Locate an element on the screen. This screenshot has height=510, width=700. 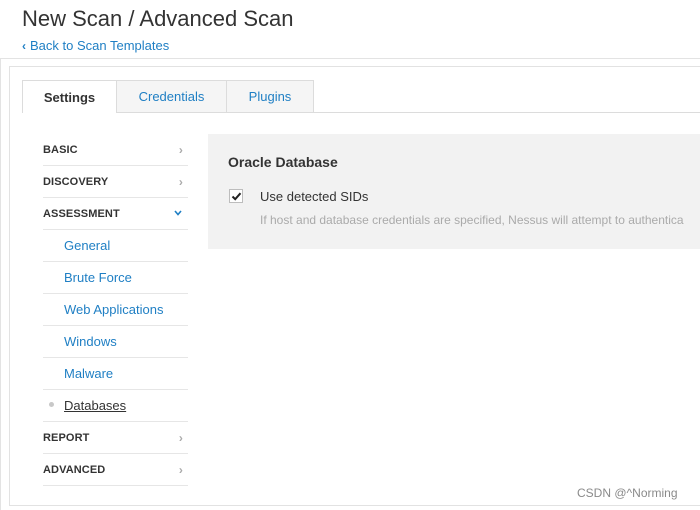
sidebar-item-brute-force: Brute Force is located at coordinates (115, 278).